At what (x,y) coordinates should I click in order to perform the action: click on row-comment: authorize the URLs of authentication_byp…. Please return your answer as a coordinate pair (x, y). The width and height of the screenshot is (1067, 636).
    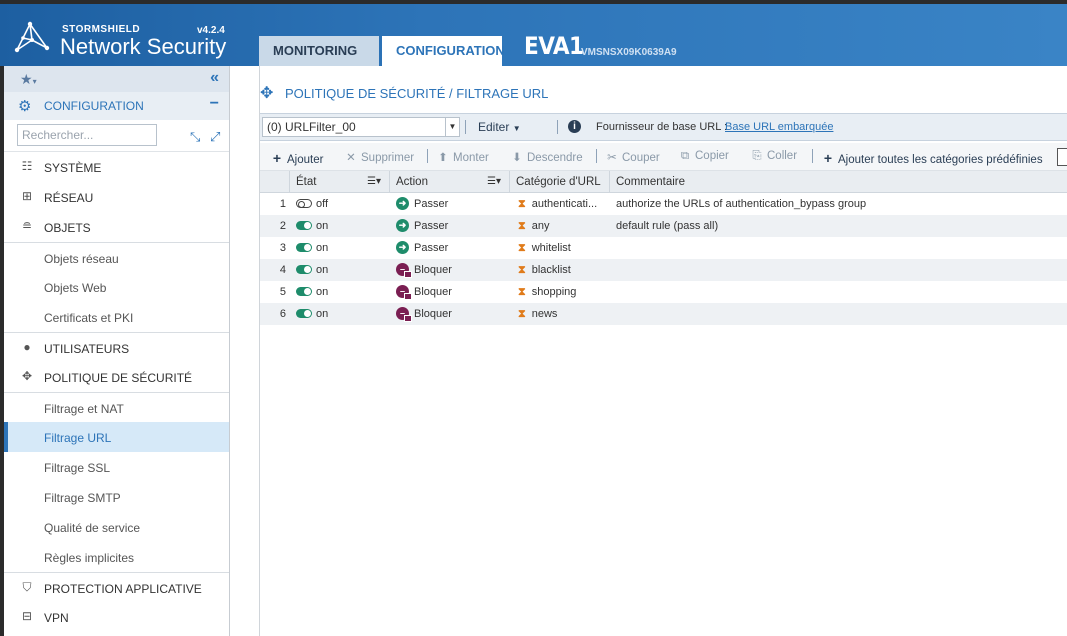
    Looking at the image, I should click on (841, 204).